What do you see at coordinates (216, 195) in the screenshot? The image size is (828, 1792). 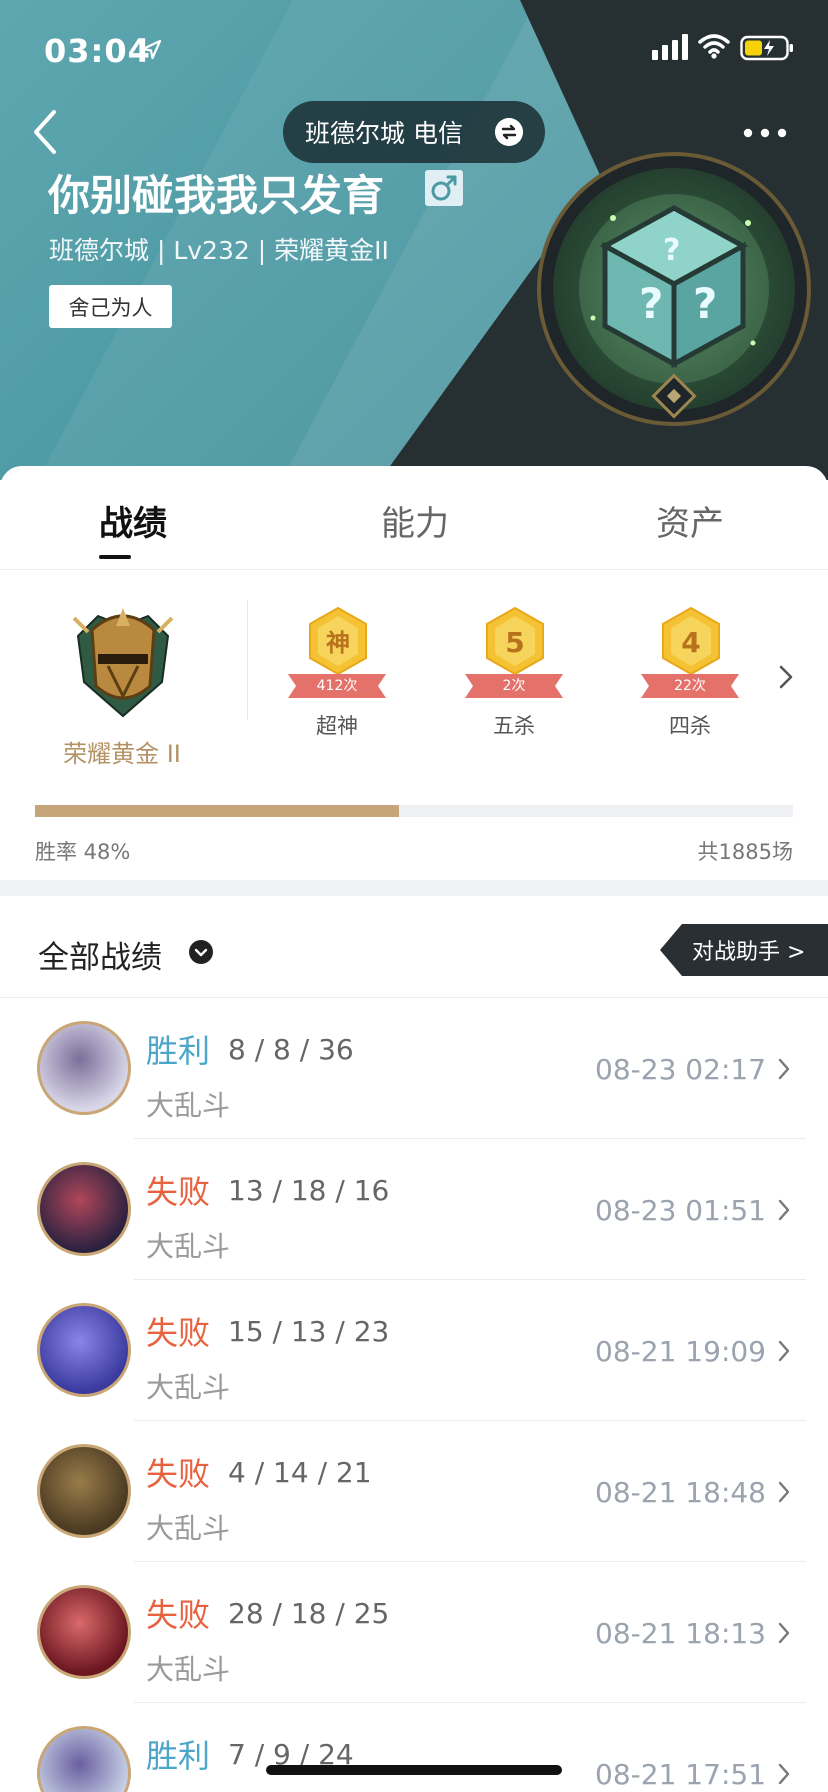 I see `player-nickname: 你别碰我我只发育` at bounding box center [216, 195].